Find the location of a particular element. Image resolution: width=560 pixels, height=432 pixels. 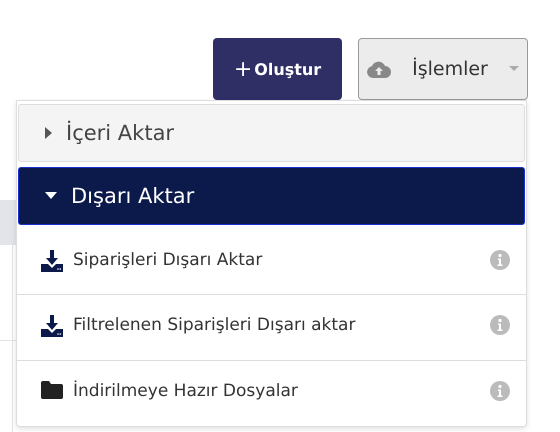

menu-item: Siparişleri Dışarı Aktar is located at coordinates (271, 263).